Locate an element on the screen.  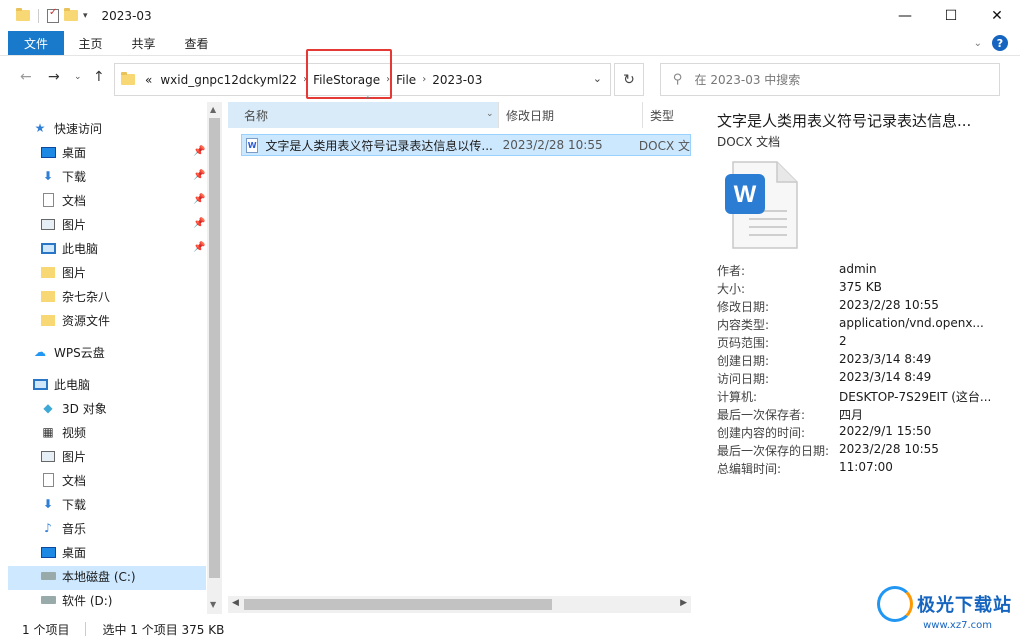
sidebar-item-drive-d: 软件 (D:) is located at coordinates (76, 600).